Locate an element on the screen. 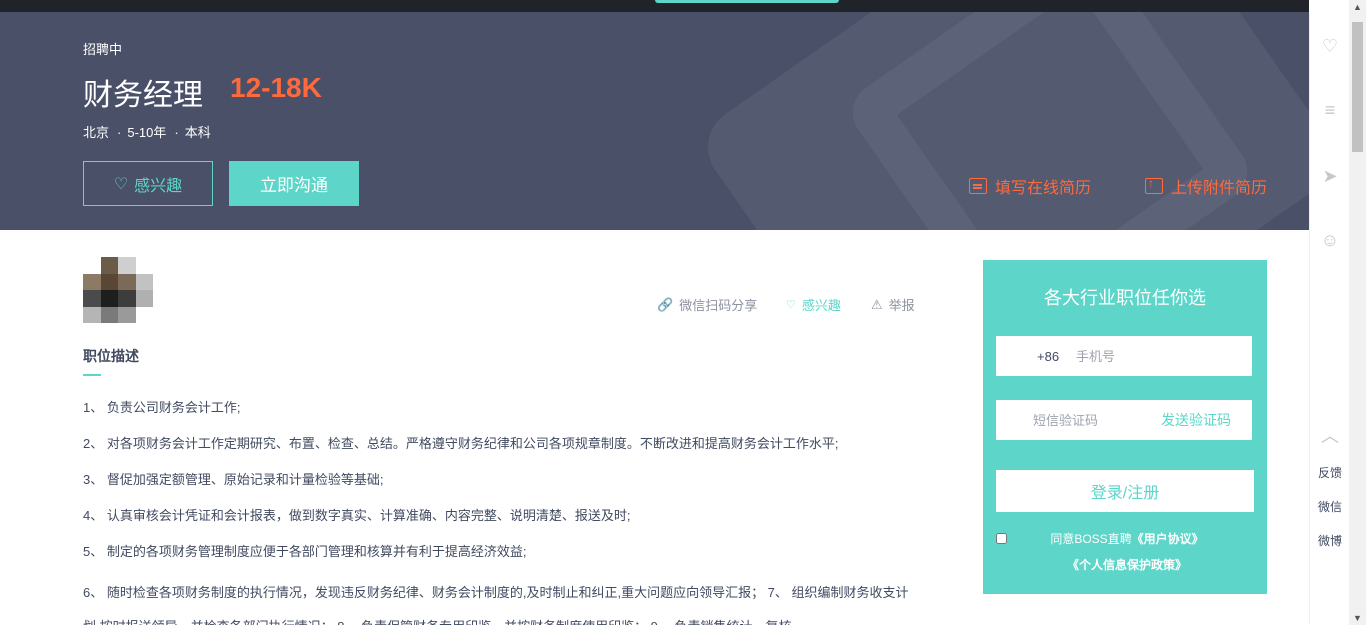  upload-resume-label: 上传附件简历 is located at coordinates (1219, 188).